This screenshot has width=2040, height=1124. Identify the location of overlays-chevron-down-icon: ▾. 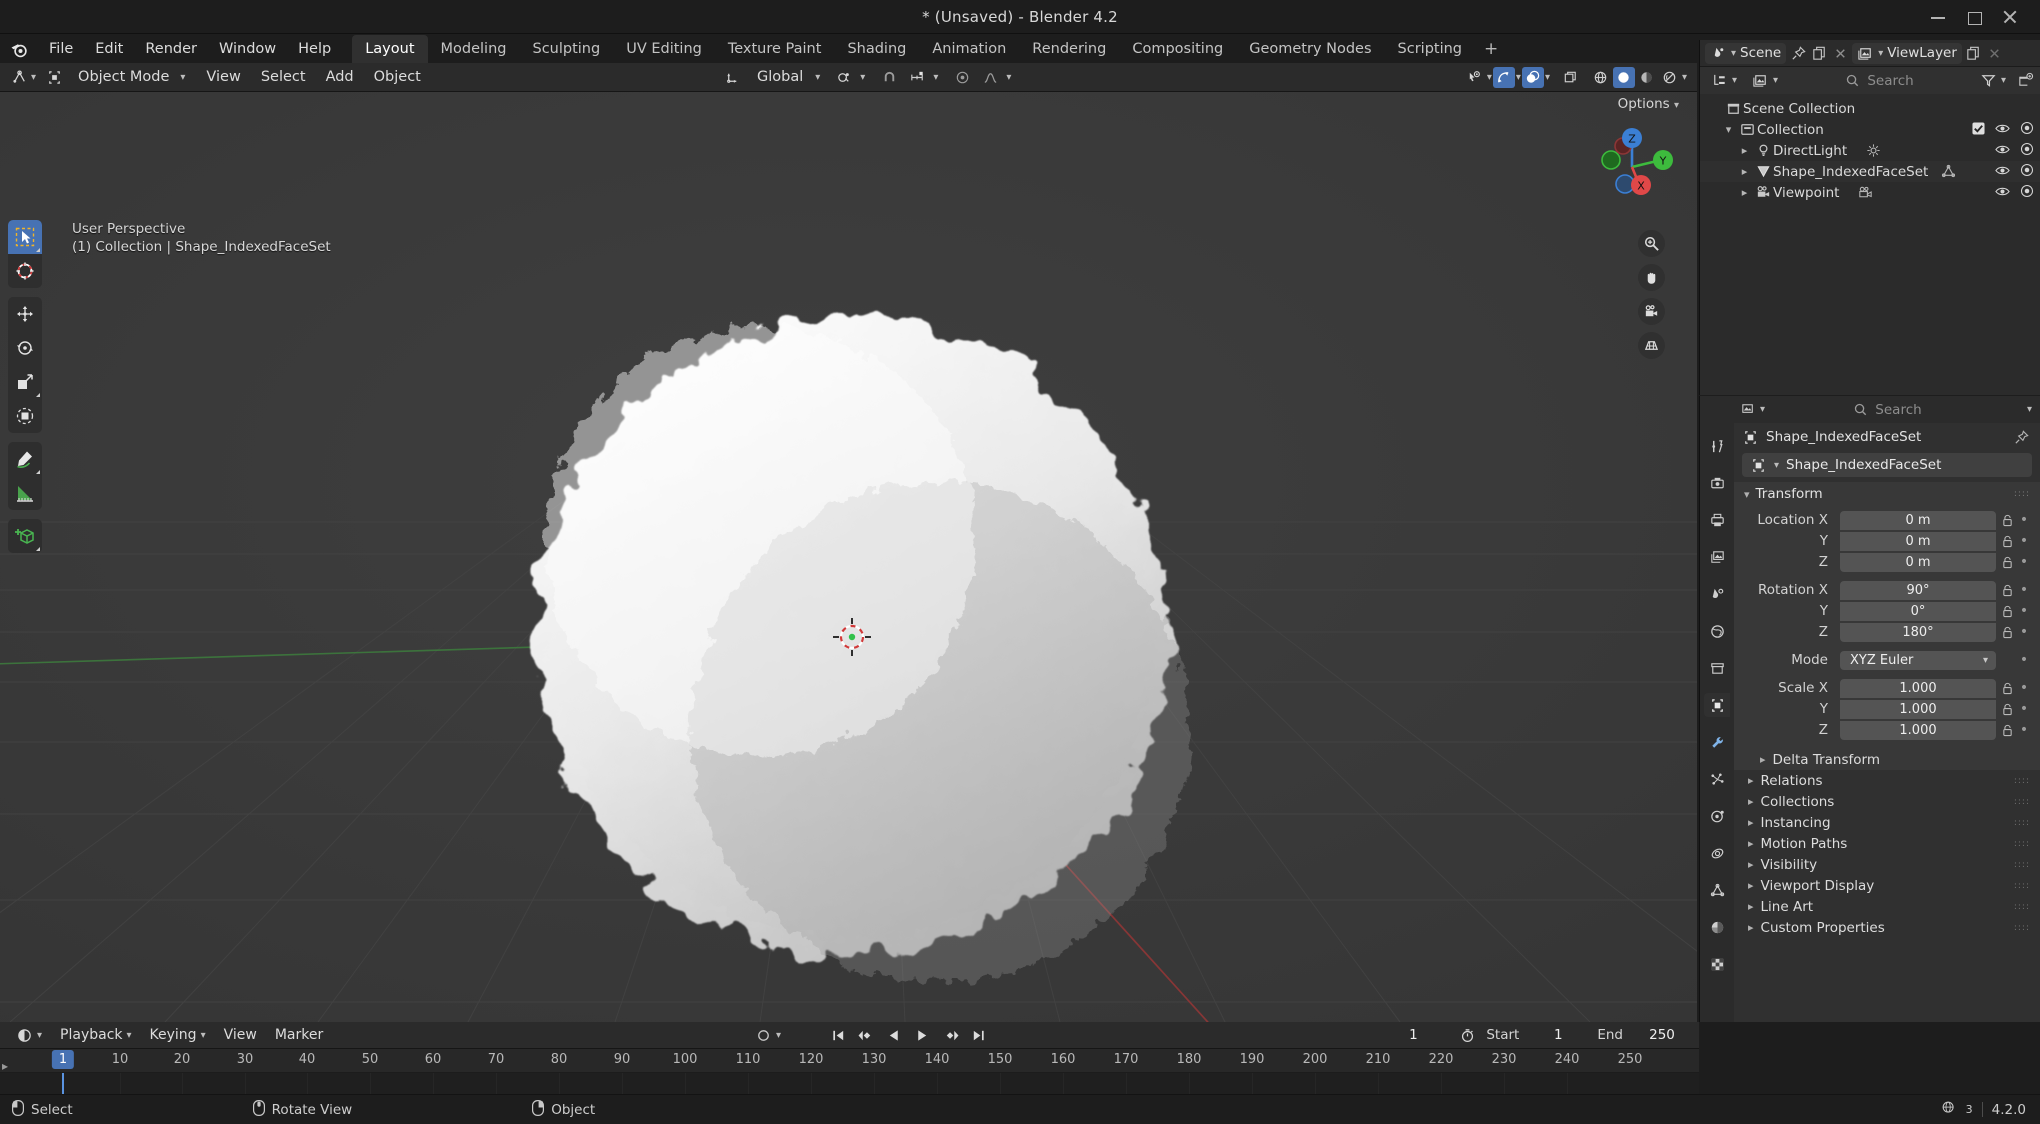
(1547, 77).